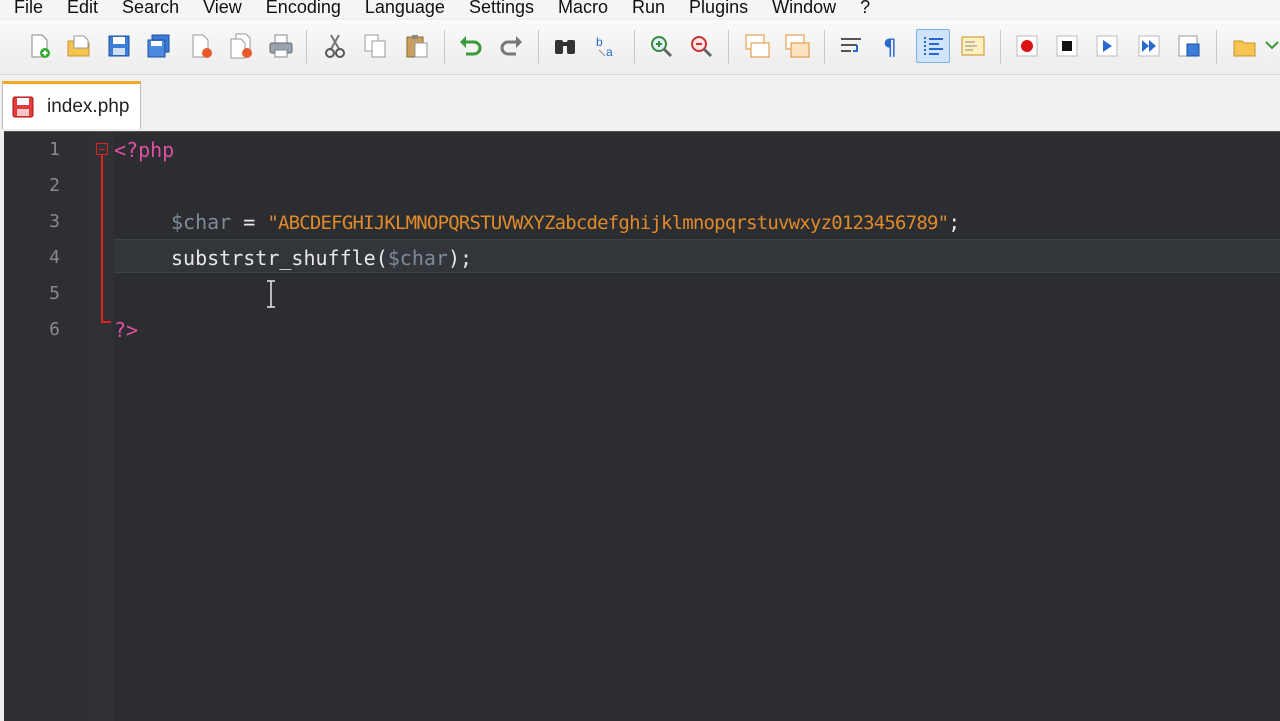 This screenshot has width=1280, height=721. What do you see at coordinates (640, 47) in the screenshot?
I see `toolbar: ba ¶` at bounding box center [640, 47].